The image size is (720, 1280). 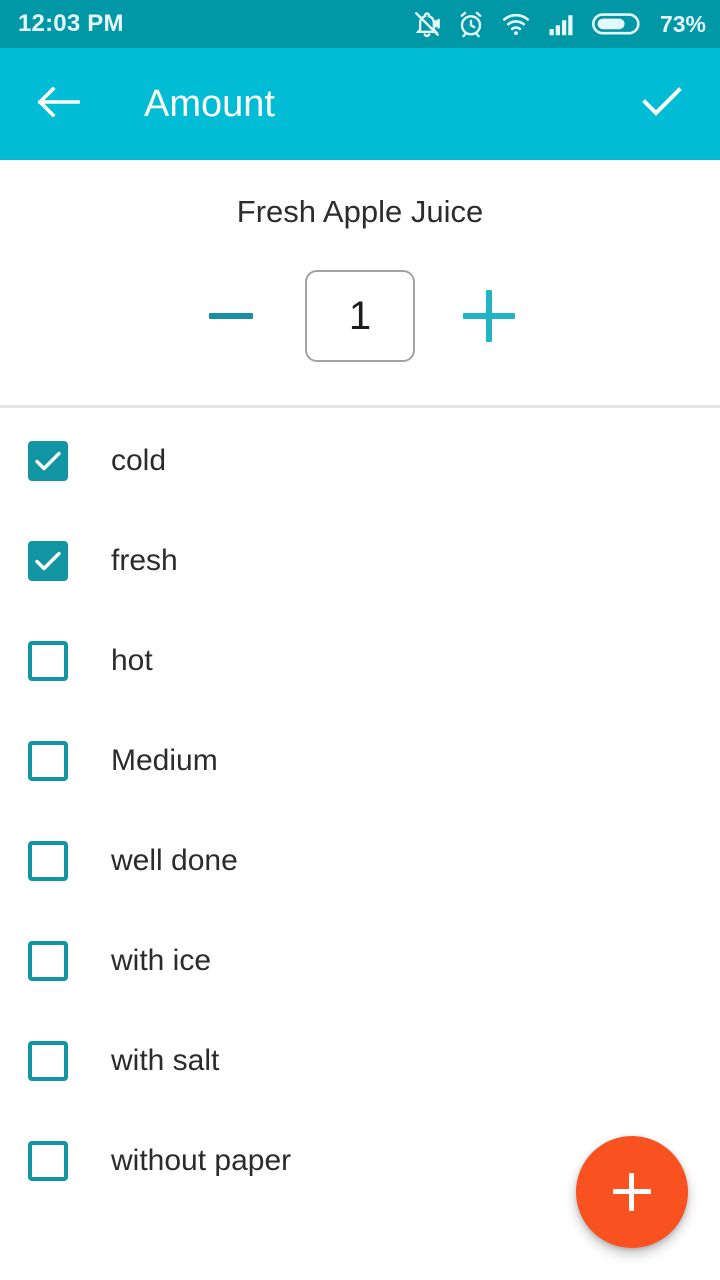 What do you see at coordinates (164, 760) in the screenshot?
I see `option-label: Medium` at bounding box center [164, 760].